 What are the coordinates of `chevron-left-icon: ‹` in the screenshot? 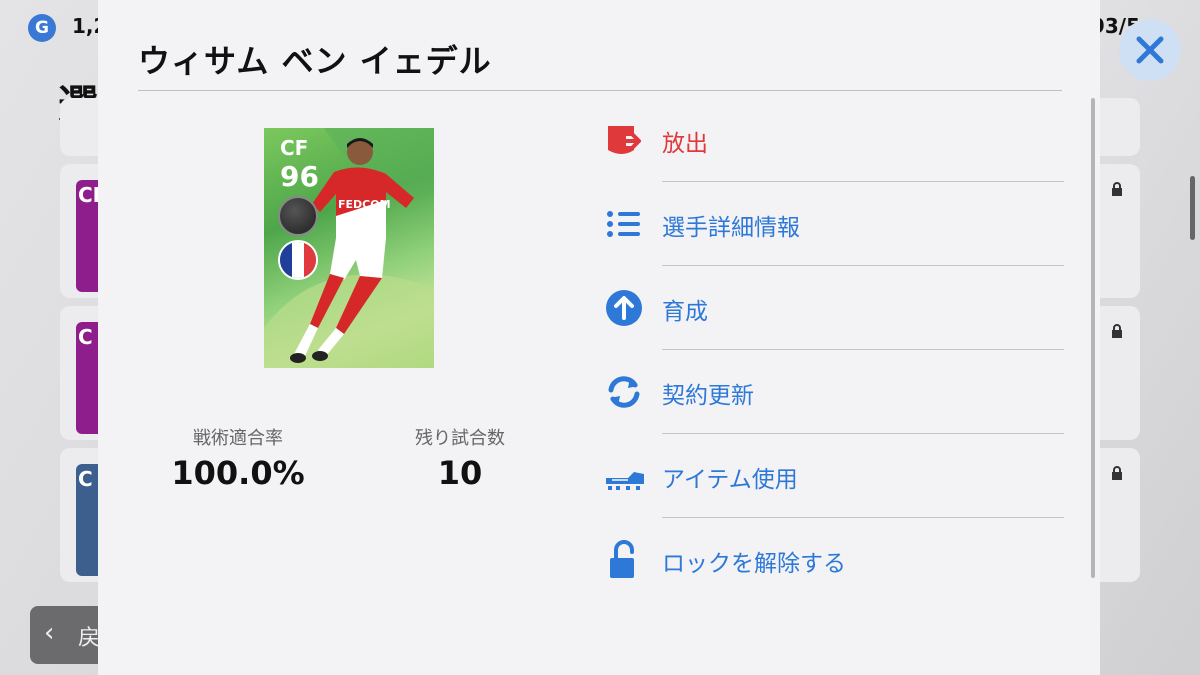 It's located at (49, 633).